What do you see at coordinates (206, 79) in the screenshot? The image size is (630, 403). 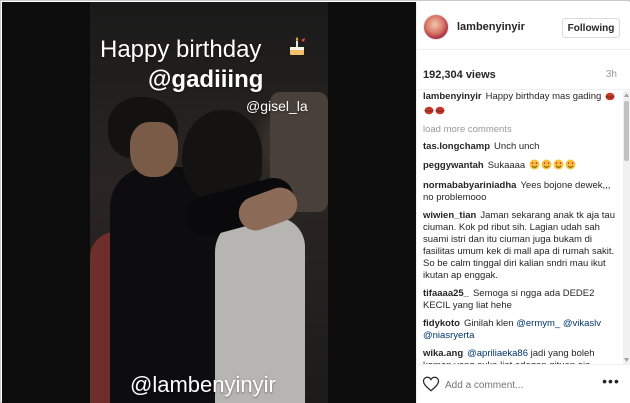 I see `story-caption-line2: @gadiiing` at bounding box center [206, 79].